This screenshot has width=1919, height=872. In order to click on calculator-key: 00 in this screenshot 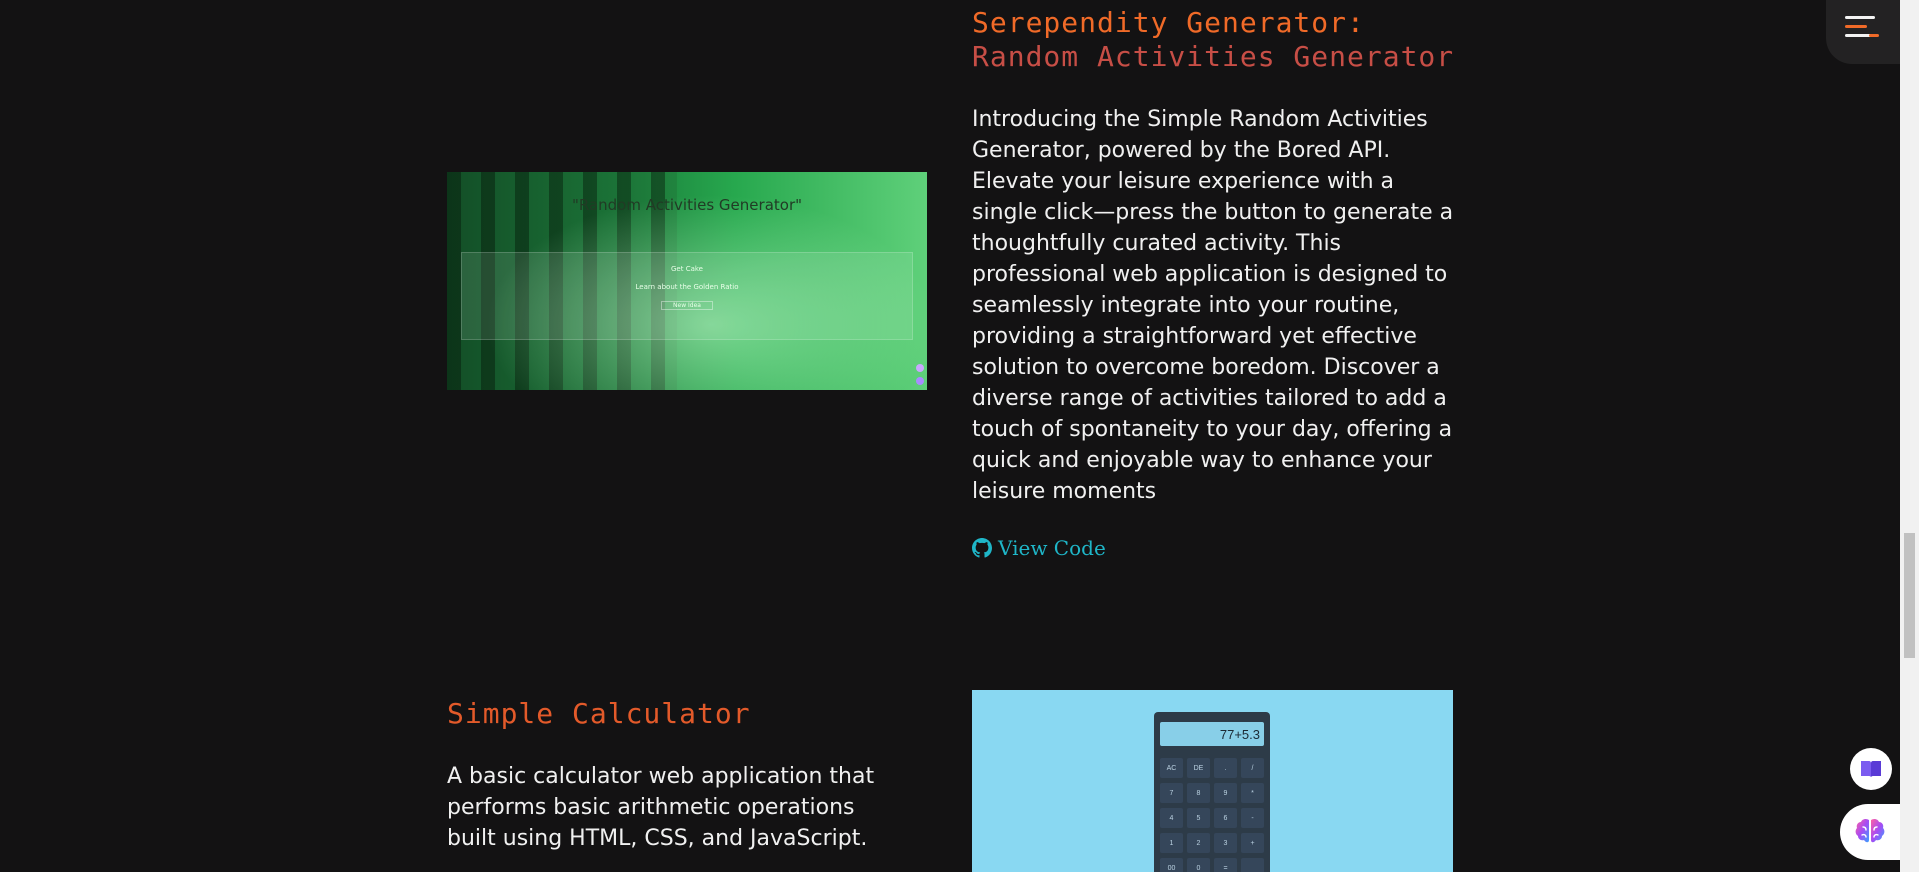, I will do `click(1171, 865)`.